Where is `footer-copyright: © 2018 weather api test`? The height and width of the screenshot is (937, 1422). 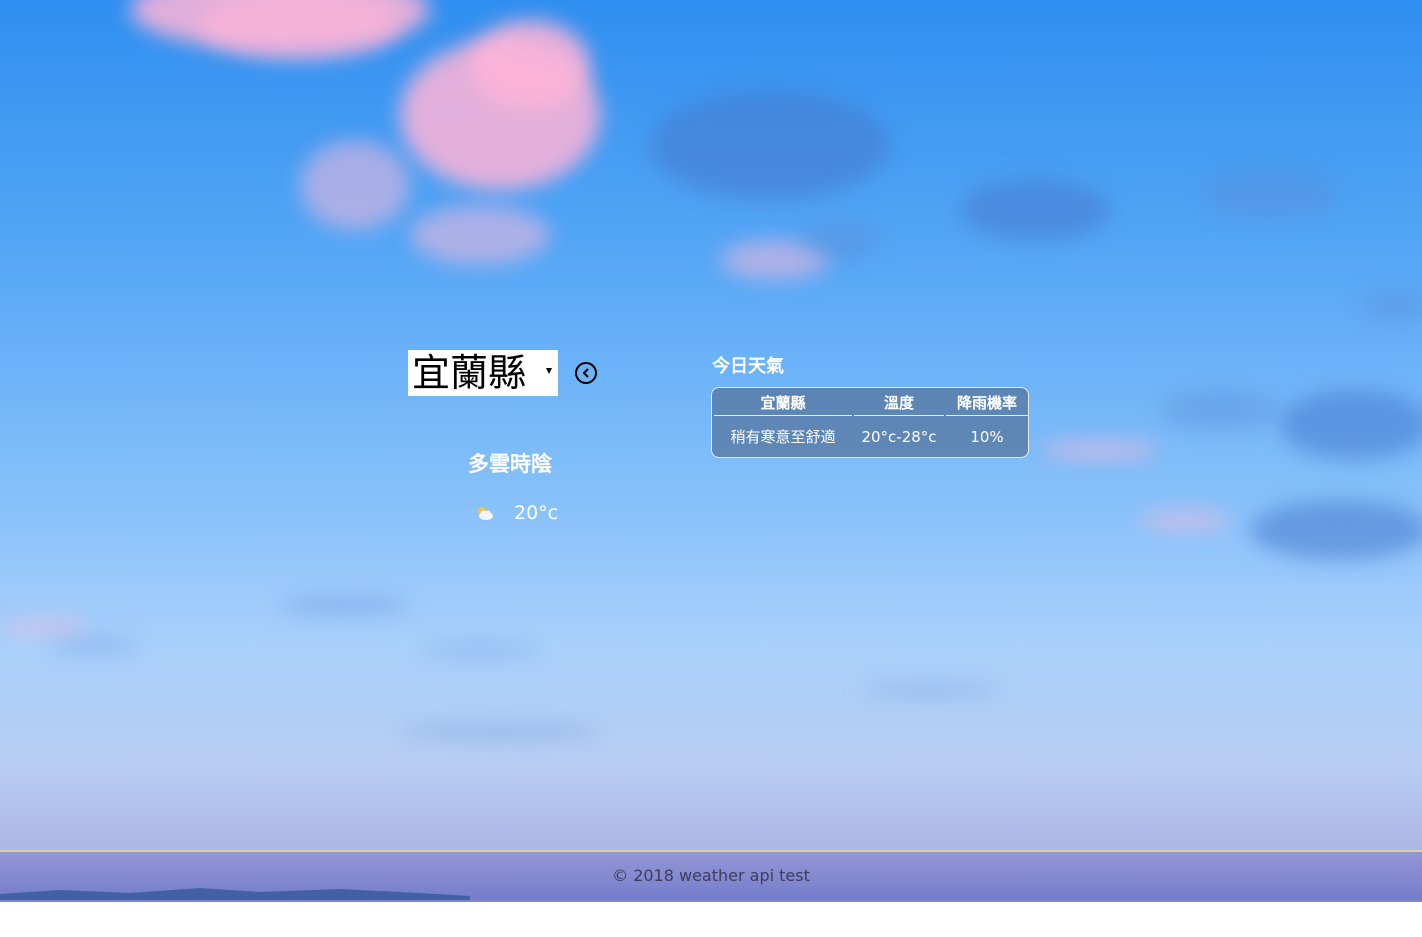 footer-copyright: © 2018 weather api test is located at coordinates (711, 875).